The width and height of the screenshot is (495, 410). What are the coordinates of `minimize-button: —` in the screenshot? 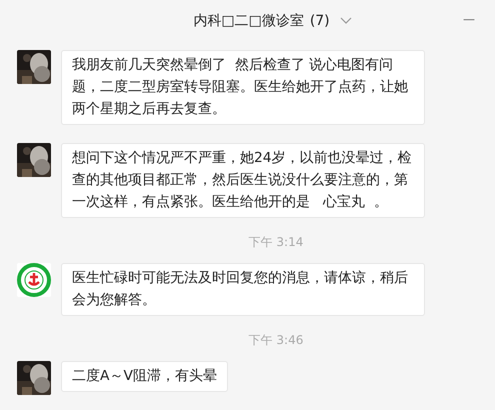 It's located at (469, 19).